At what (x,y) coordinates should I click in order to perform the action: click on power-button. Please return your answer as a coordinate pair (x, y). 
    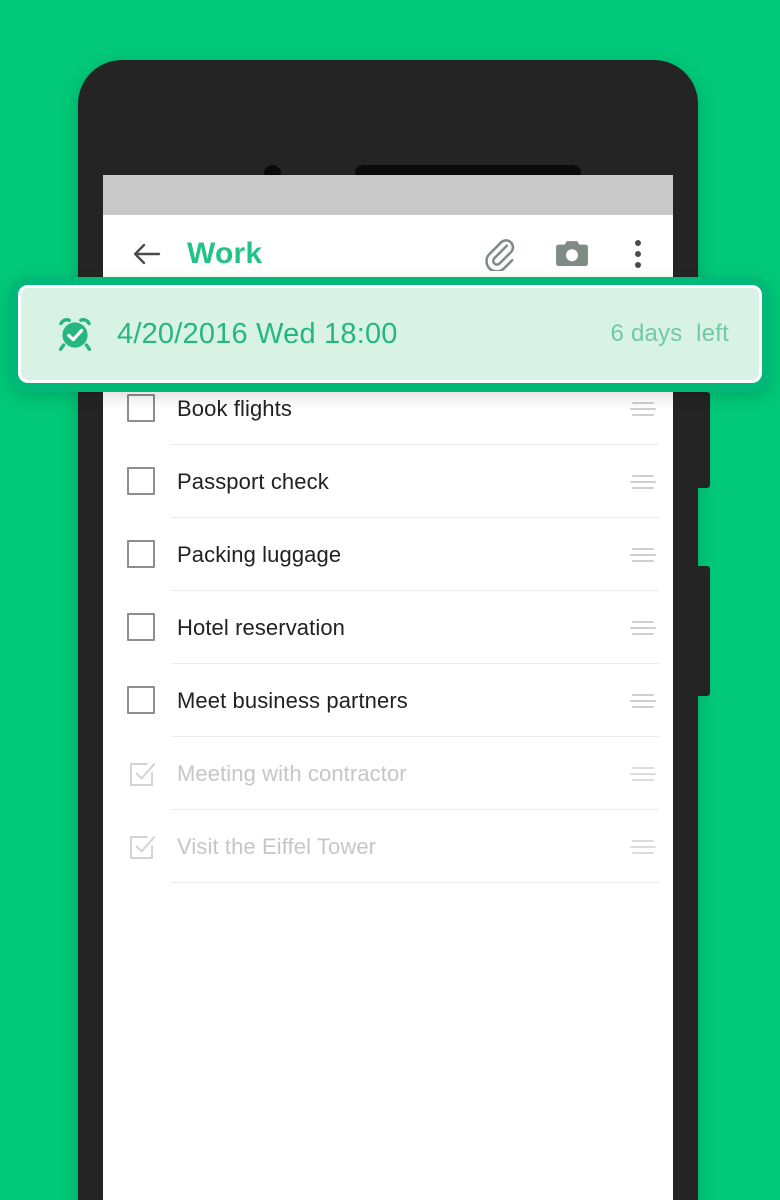
    Looking at the image, I should click on (704, 440).